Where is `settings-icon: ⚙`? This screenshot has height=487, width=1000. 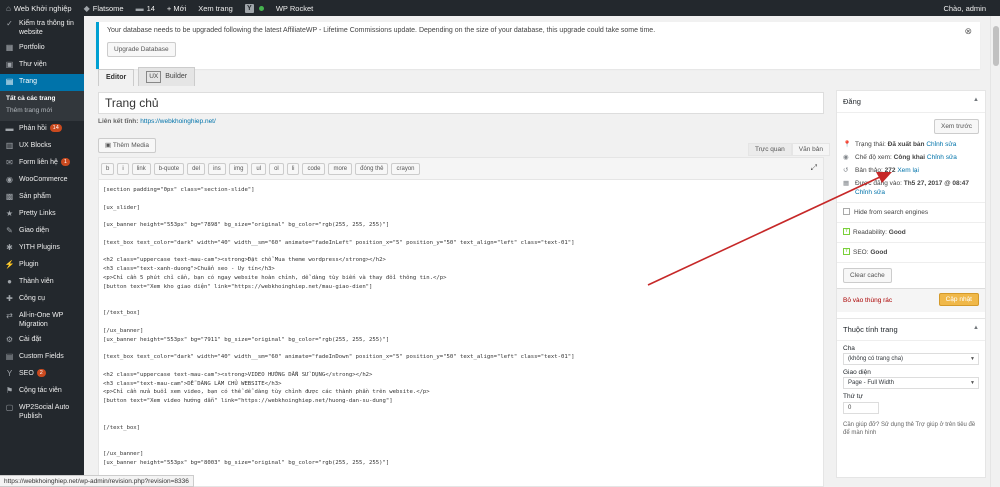 settings-icon: ⚙ is located at coordinates (9, 339).